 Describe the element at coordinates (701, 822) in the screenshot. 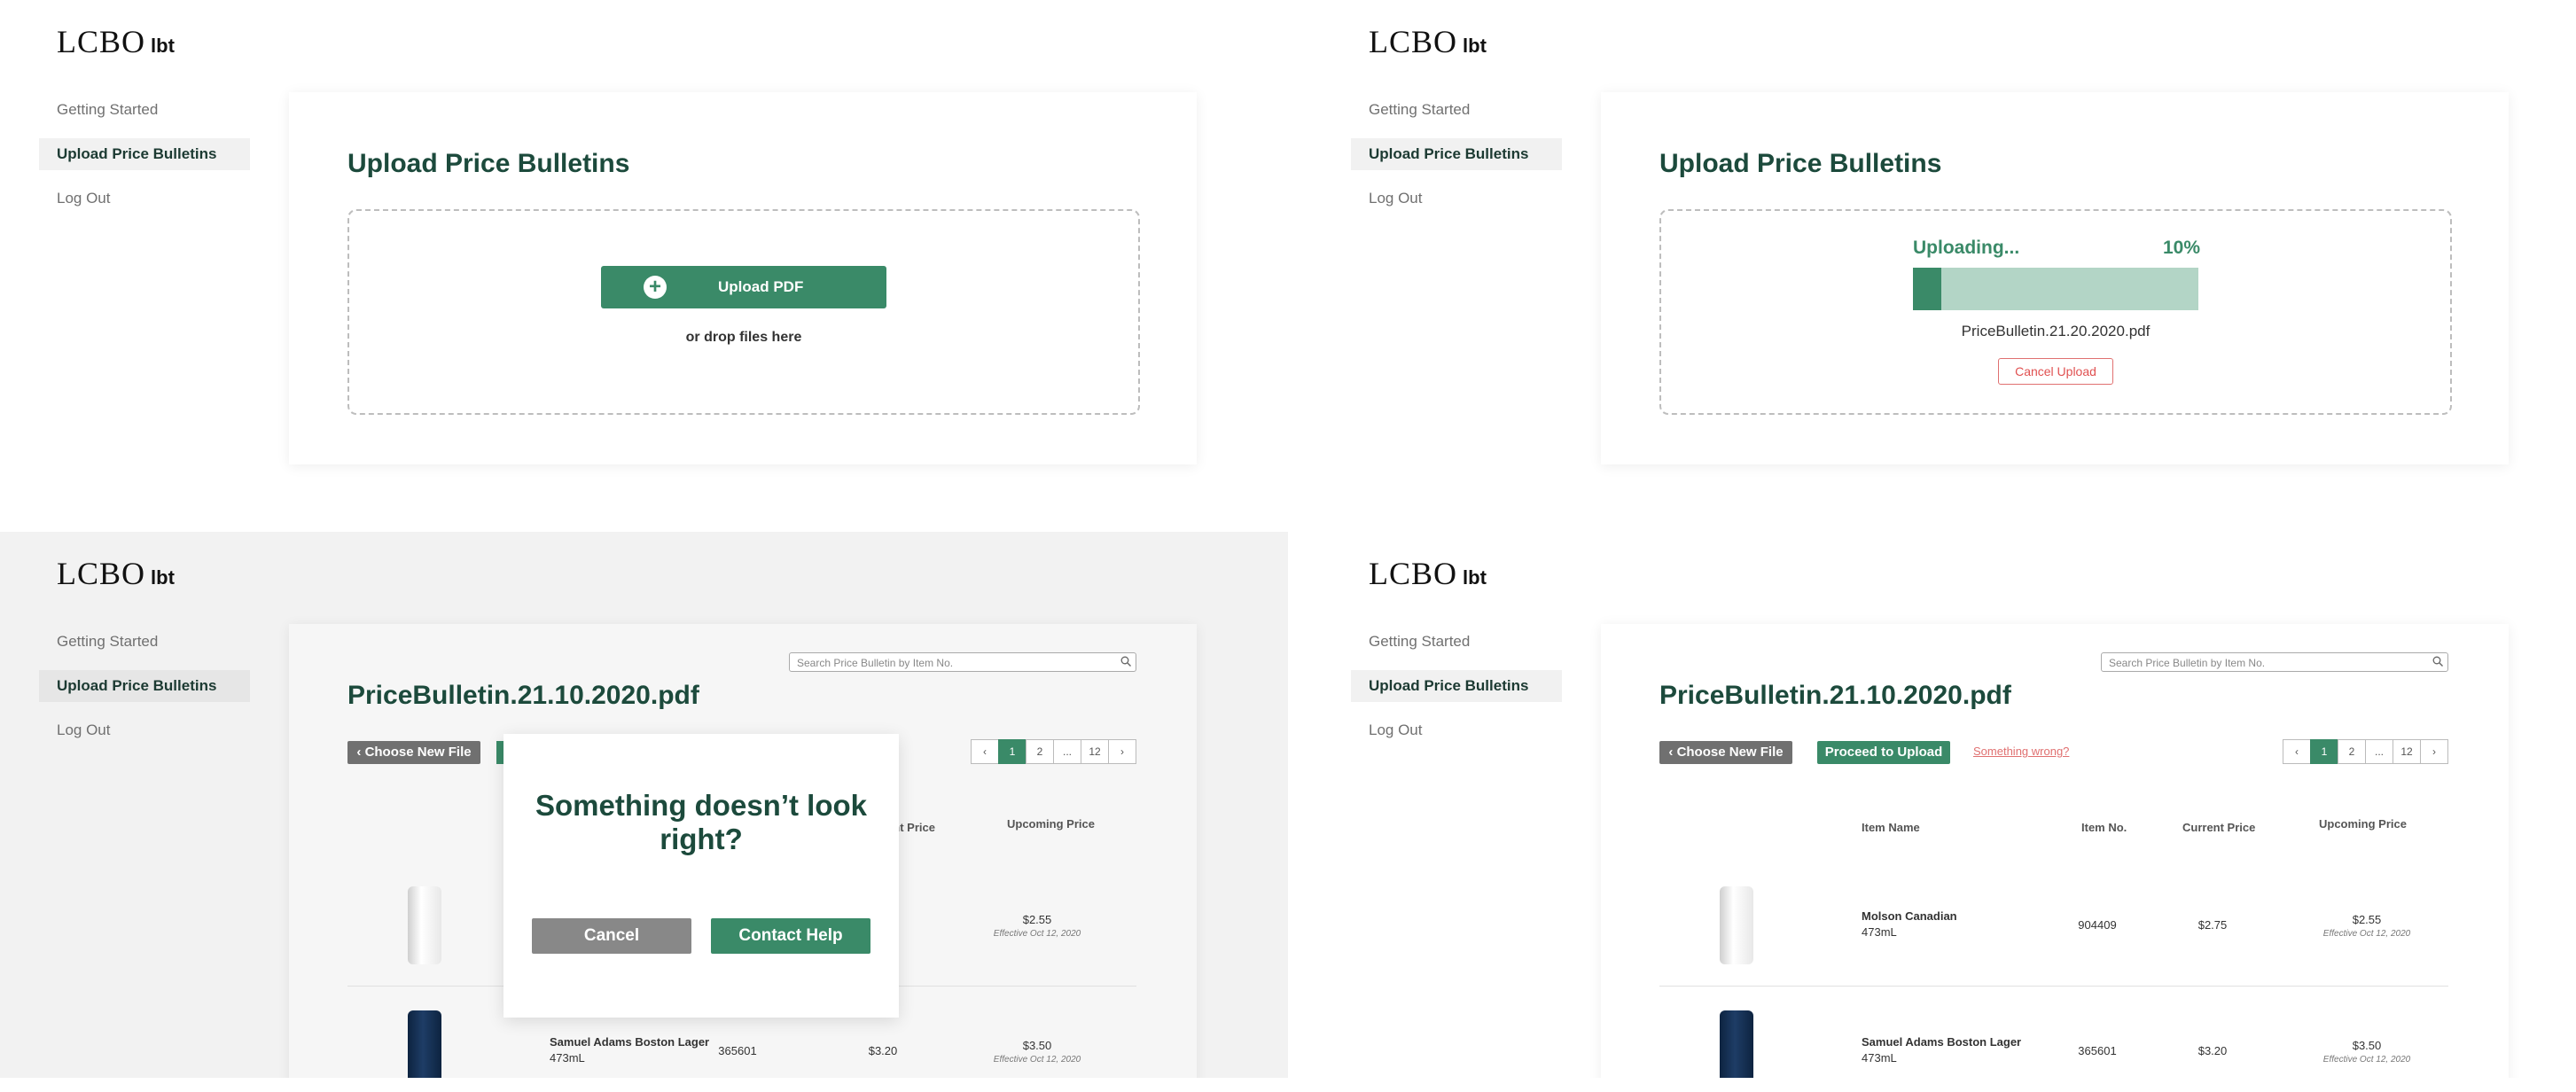

I see `modal-title: Something doesn’t look right?` at that location.